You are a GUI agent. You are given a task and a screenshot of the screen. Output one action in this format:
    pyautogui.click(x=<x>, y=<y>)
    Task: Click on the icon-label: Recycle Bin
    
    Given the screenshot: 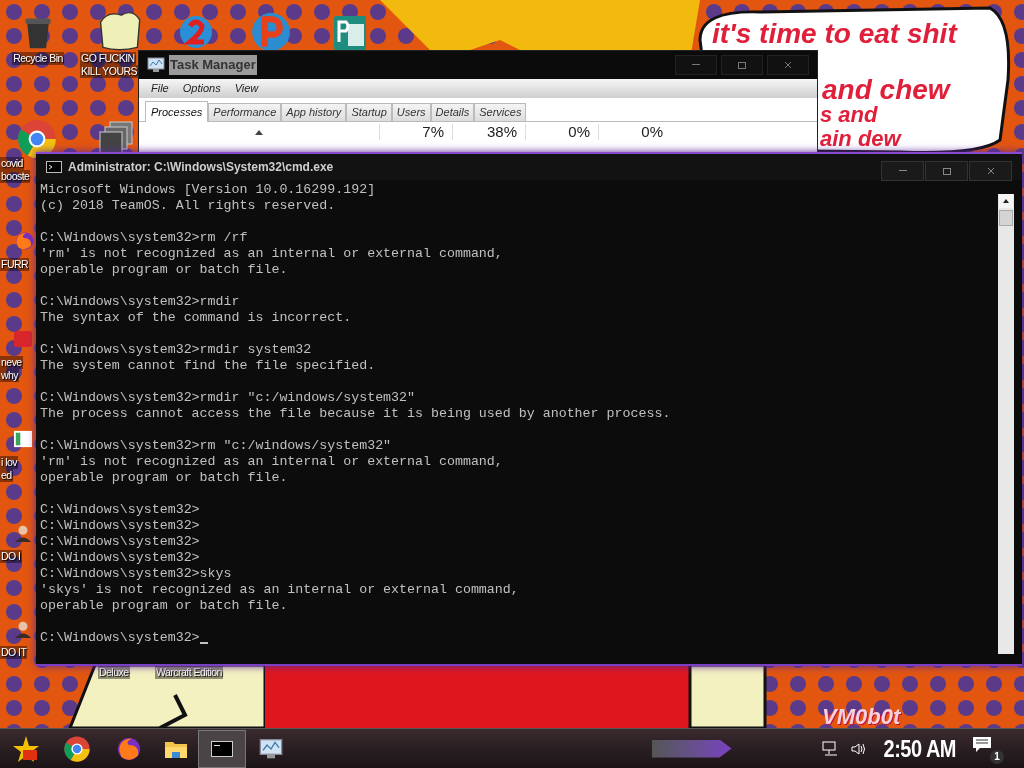 What is the action you would take?
    pyautogui.click(x=38, y=58)
    